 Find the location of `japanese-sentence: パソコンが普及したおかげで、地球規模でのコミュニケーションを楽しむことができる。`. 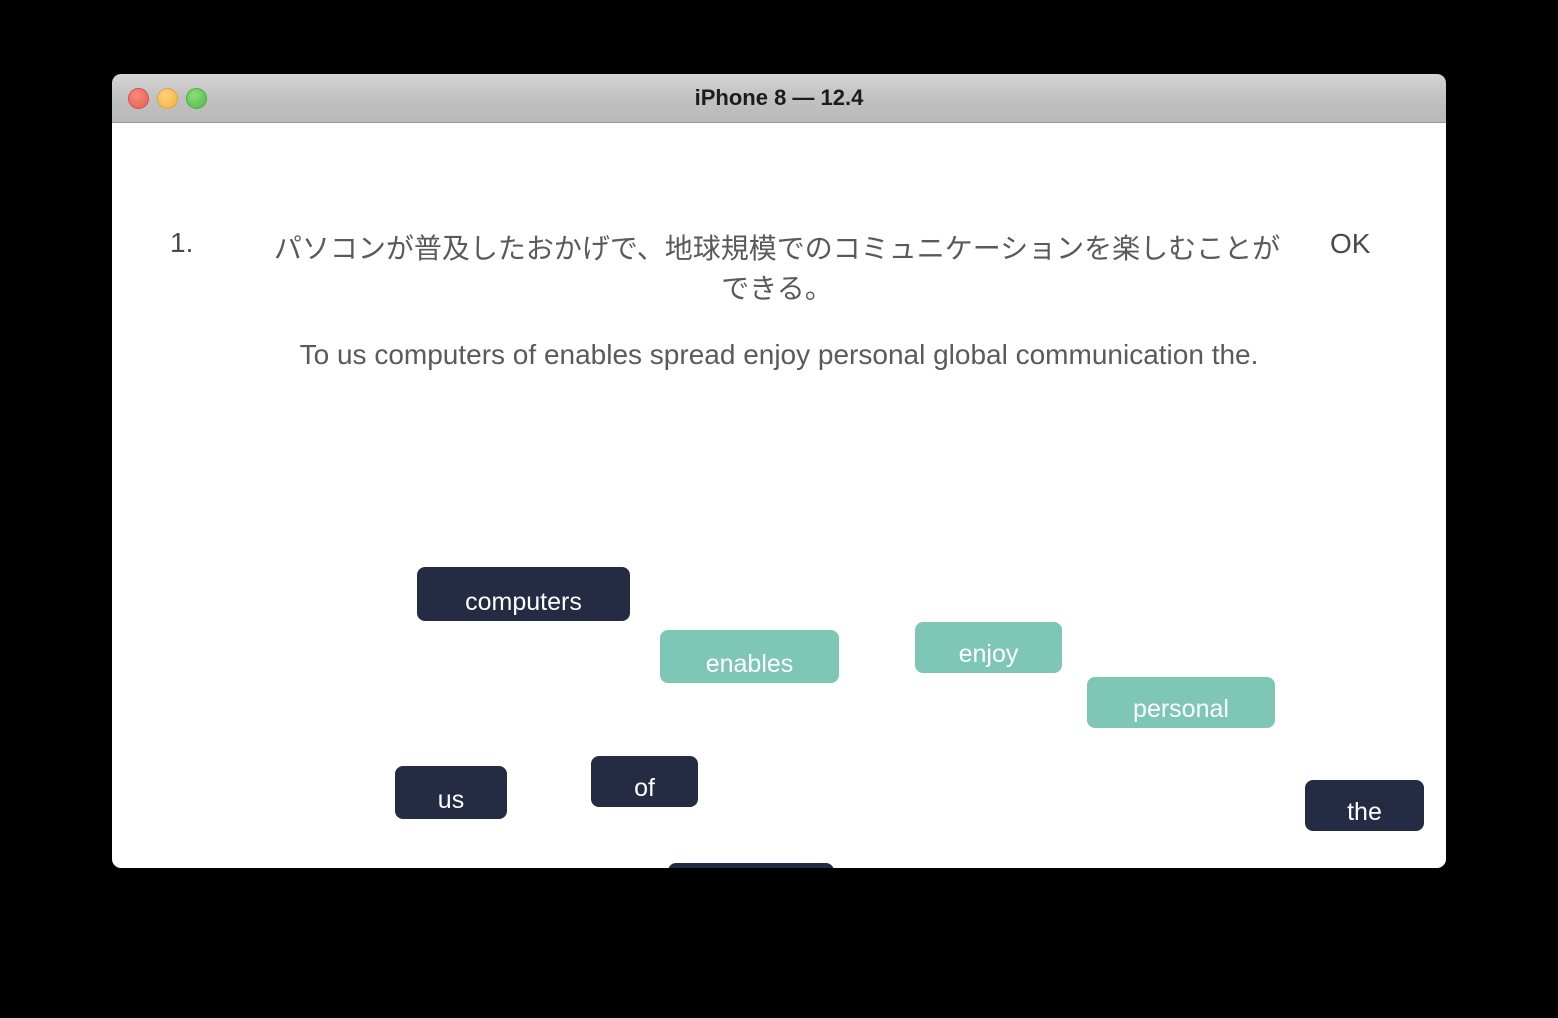

japanese-sentence: パソコンが普及したおかげで、地球規模でのコミュニケーションを楽しむことができる。 is located at coordinates (777, 268).